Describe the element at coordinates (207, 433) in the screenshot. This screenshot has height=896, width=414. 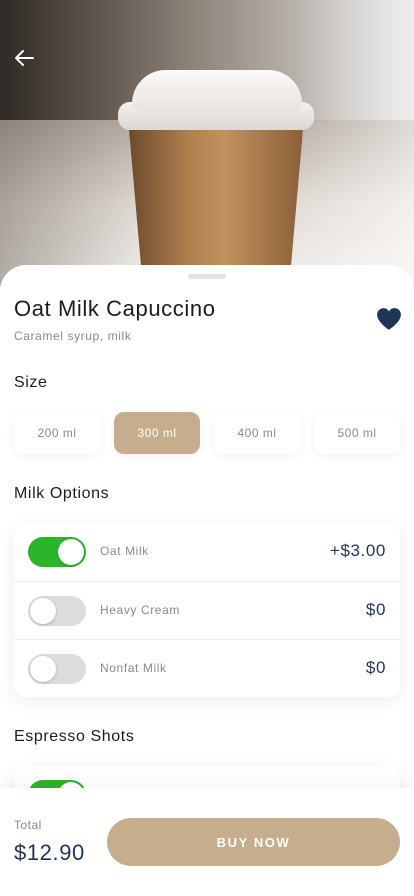
I see `size-selector: 200 ml 300 ml 400 ml 500 ml` at that location.